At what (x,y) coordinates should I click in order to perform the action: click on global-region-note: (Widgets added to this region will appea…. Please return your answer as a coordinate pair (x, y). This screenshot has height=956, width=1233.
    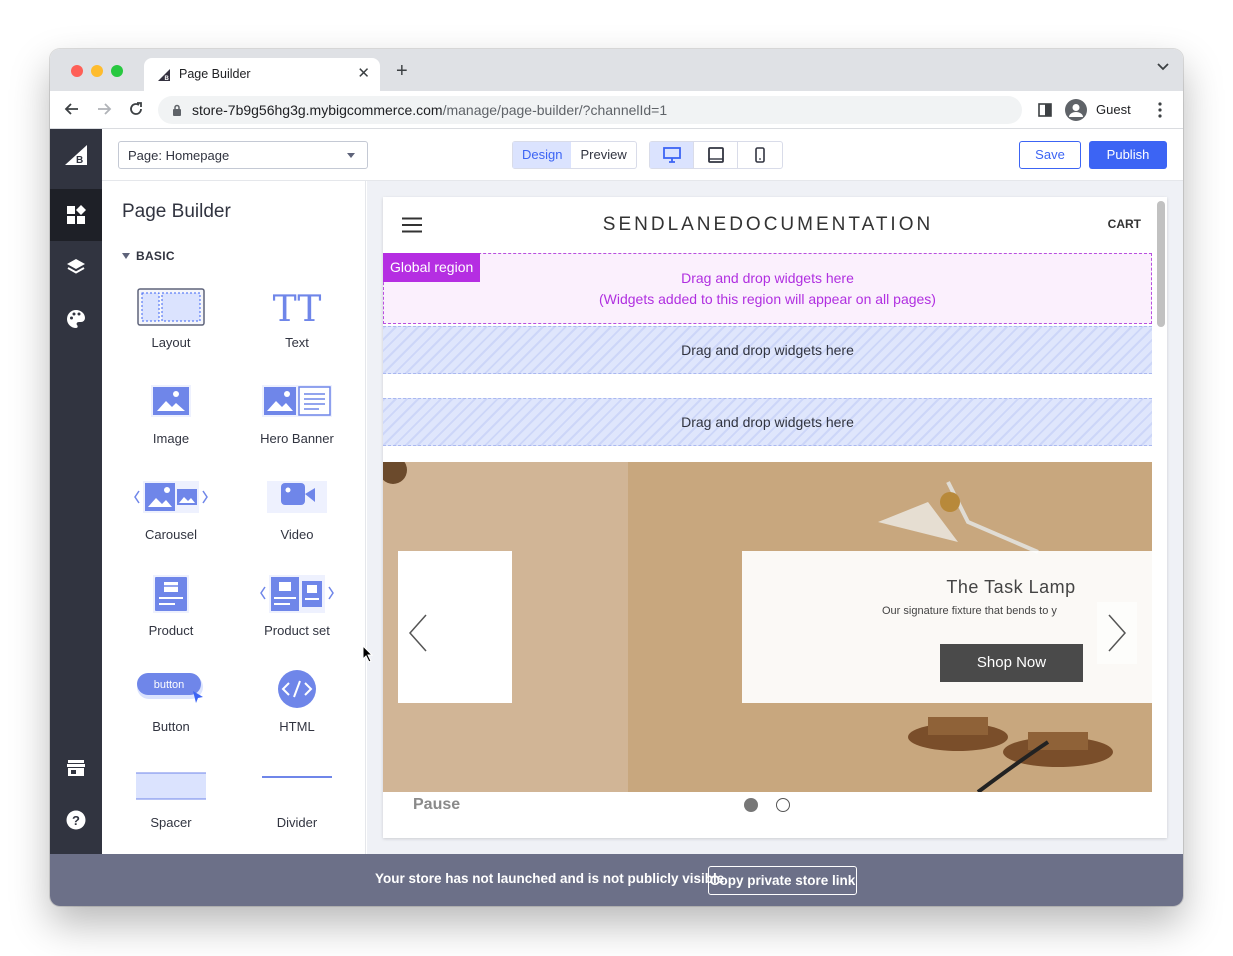
    Looking at the image, I should click on (767, 299).